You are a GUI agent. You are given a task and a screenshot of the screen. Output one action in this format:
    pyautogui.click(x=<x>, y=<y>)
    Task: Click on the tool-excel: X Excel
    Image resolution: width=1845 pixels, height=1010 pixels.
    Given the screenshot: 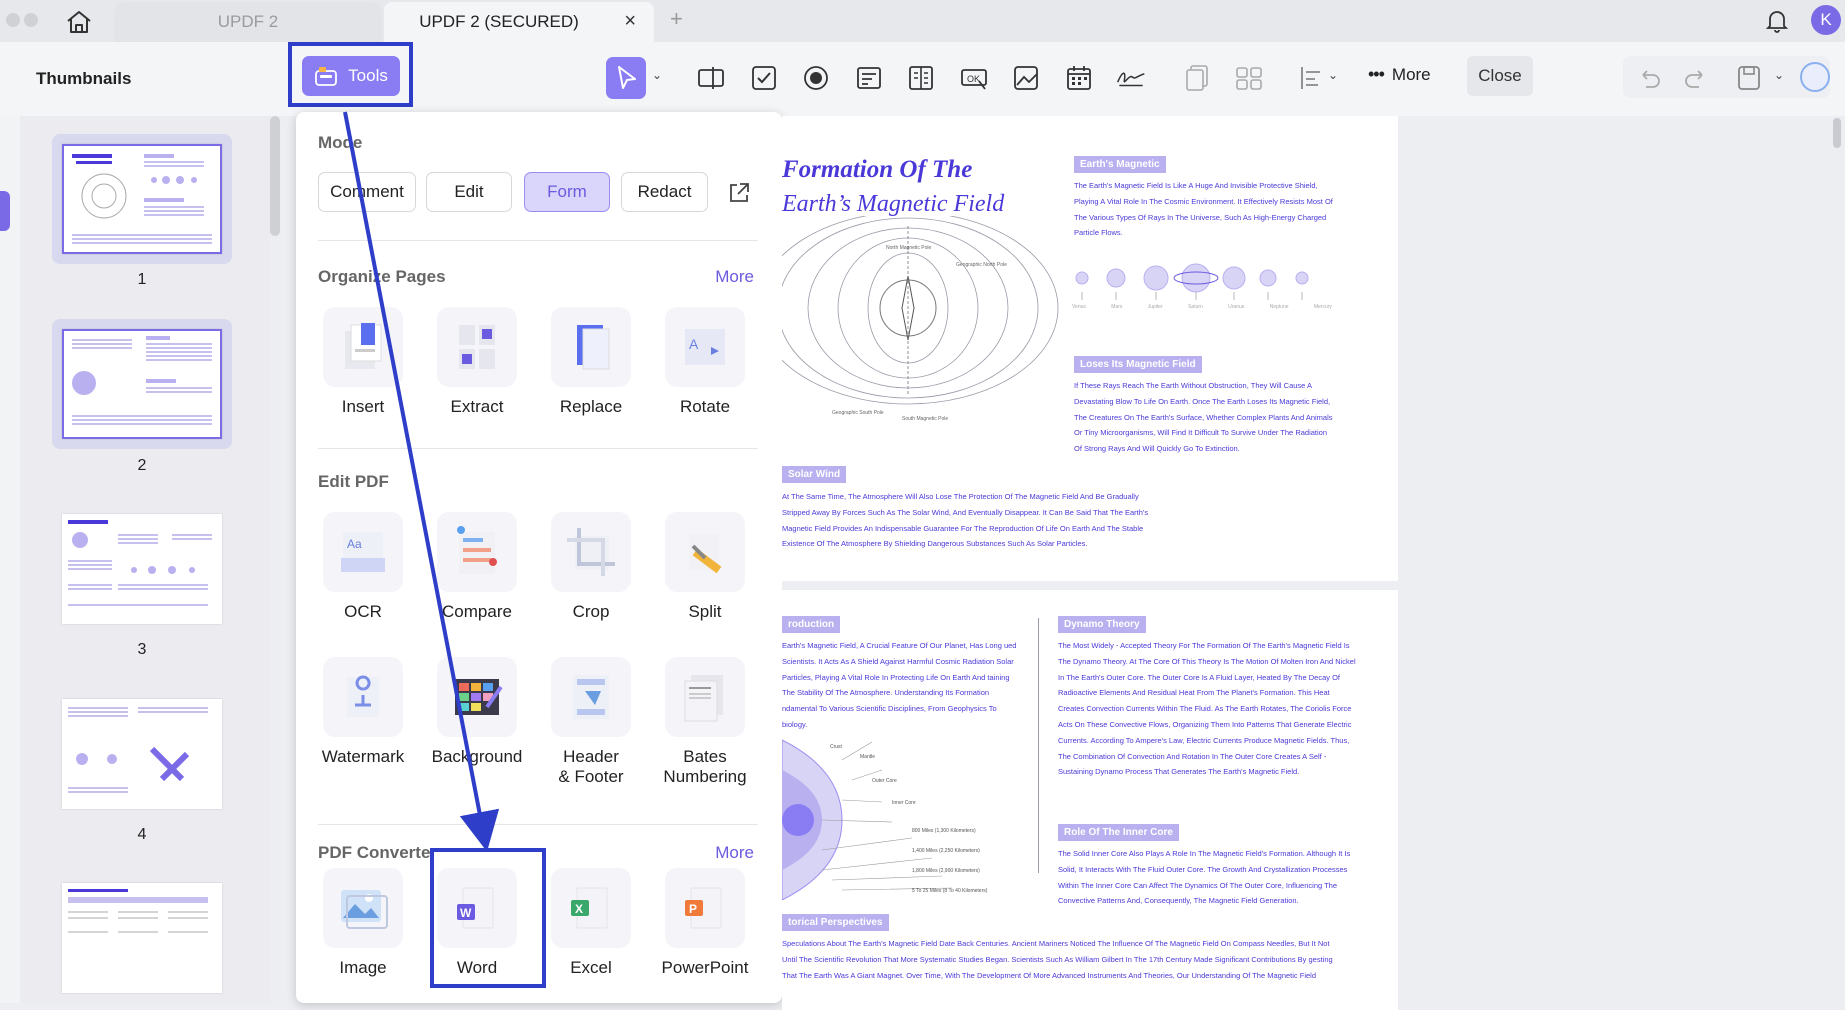 What is the action you would take?
    pyautogui.click(x=591, y=923)
    